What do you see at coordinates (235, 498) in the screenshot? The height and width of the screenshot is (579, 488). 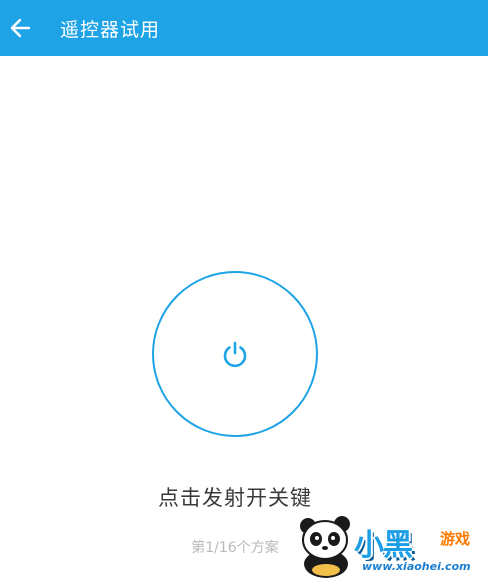 I see `instruction-text: 点击发射开关键` at bounding box center [235, 498].